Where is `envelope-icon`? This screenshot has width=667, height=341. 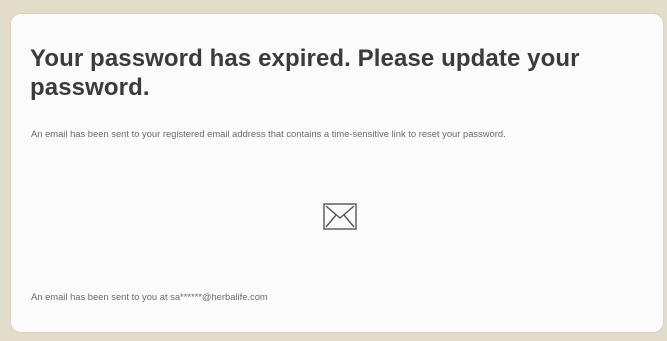 envelope-icon is located at coordinates (340, 216).